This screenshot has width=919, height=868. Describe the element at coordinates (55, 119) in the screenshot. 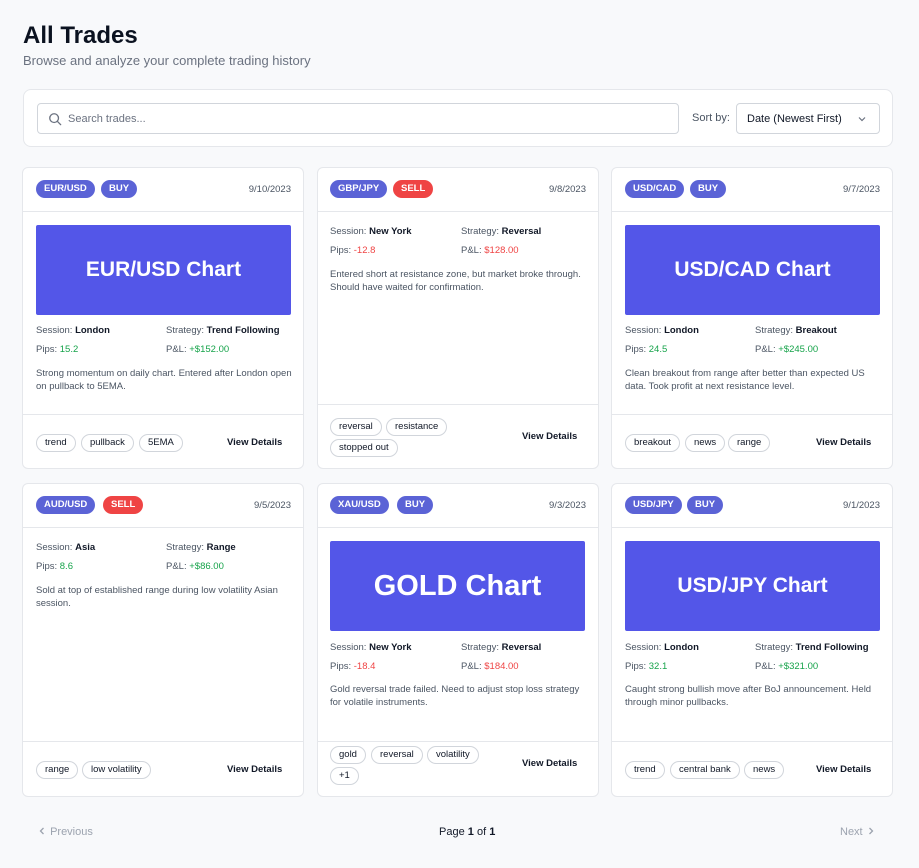

I see `search-icon` at that location.